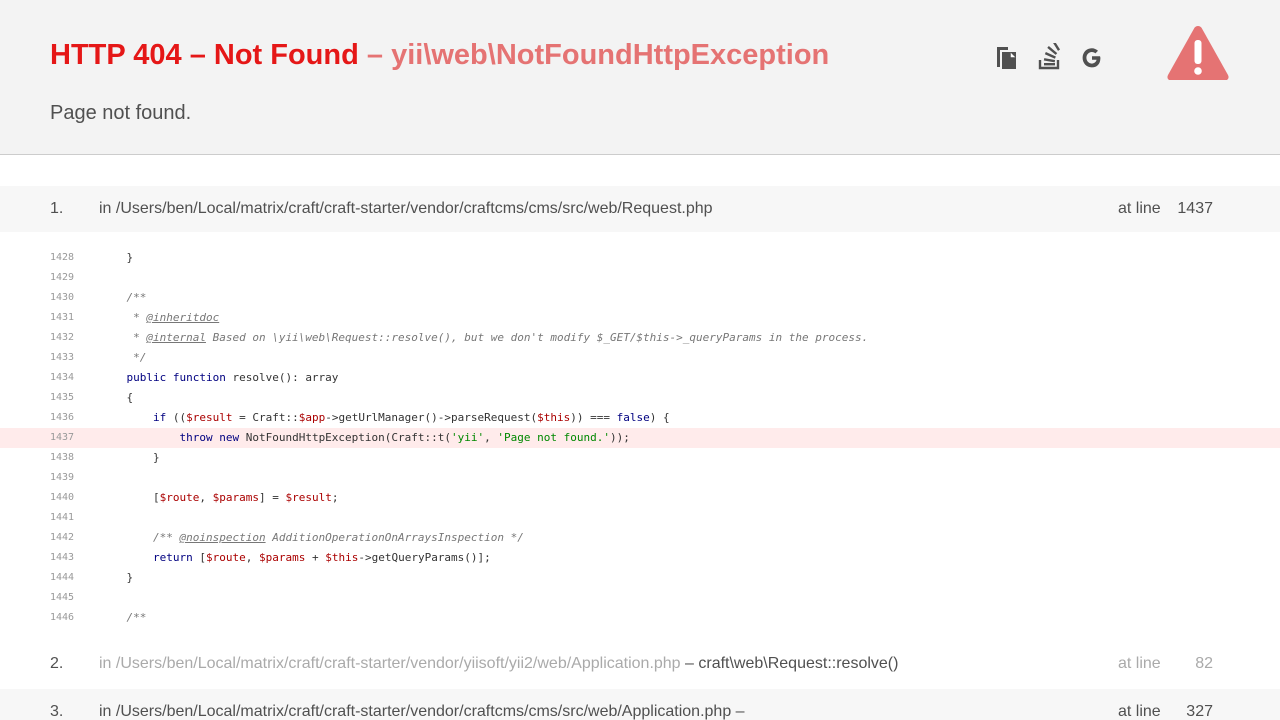 The image size is (1280, 720). What do you see at coordinates (62, 477) in the screenshot?
I see `line-number: 1439` at bounding box center [62, 477].